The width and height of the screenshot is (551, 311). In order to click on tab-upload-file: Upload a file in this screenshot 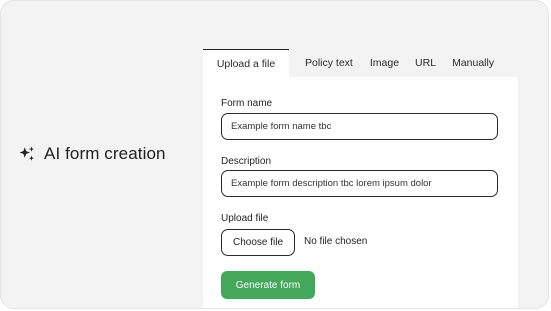, I will do `click(246, 63)`.